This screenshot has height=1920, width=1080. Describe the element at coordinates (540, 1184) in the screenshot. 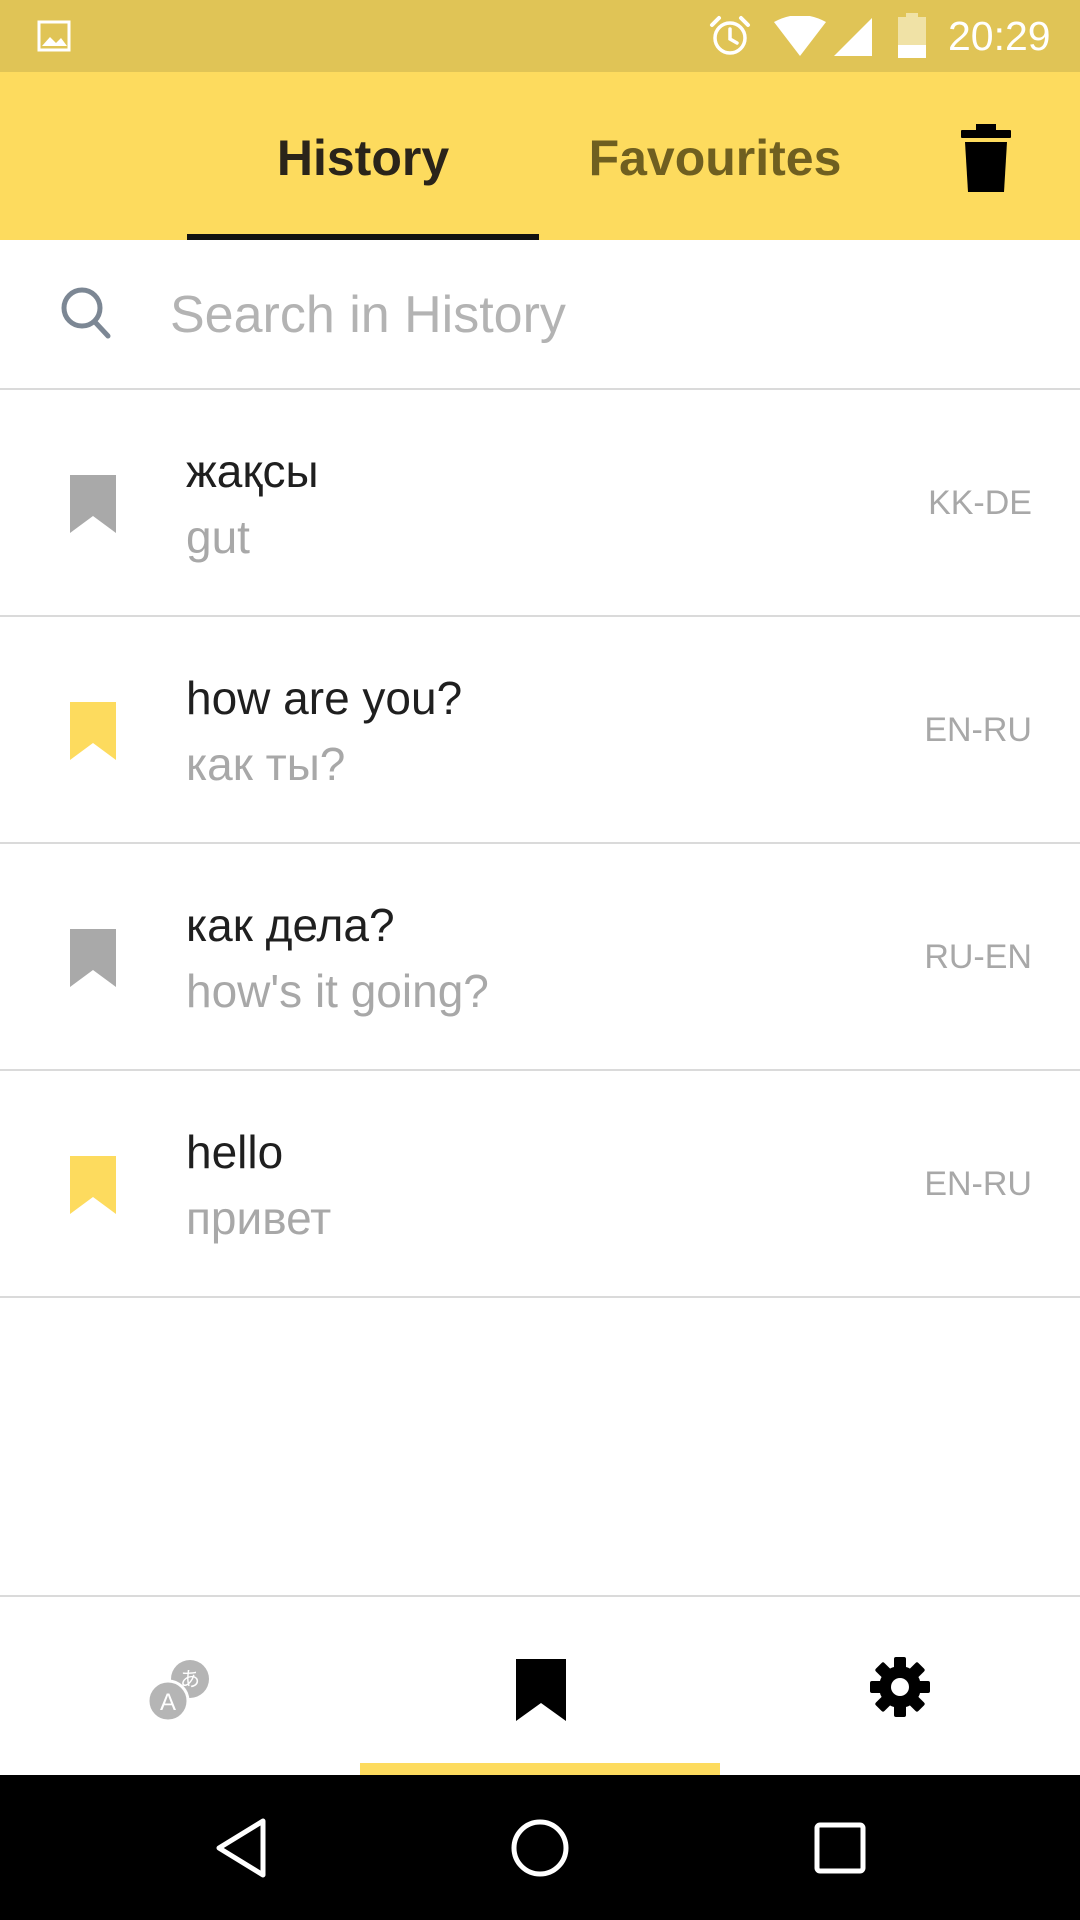

I see `list-item: hello привет EN-RU` at that location.